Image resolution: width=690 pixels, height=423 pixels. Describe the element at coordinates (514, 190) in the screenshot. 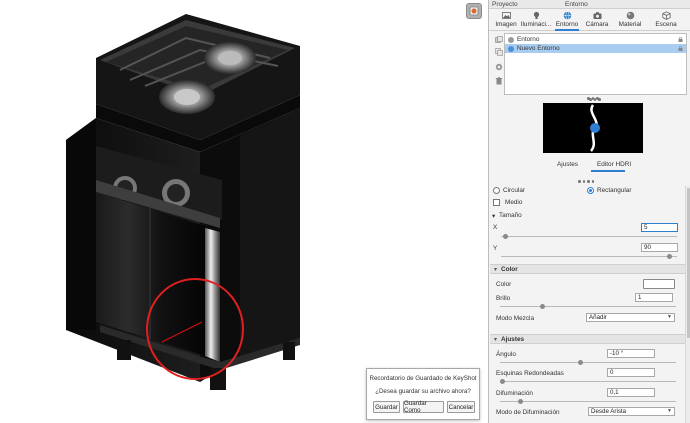

I see `circular-label: Circular` at that location.